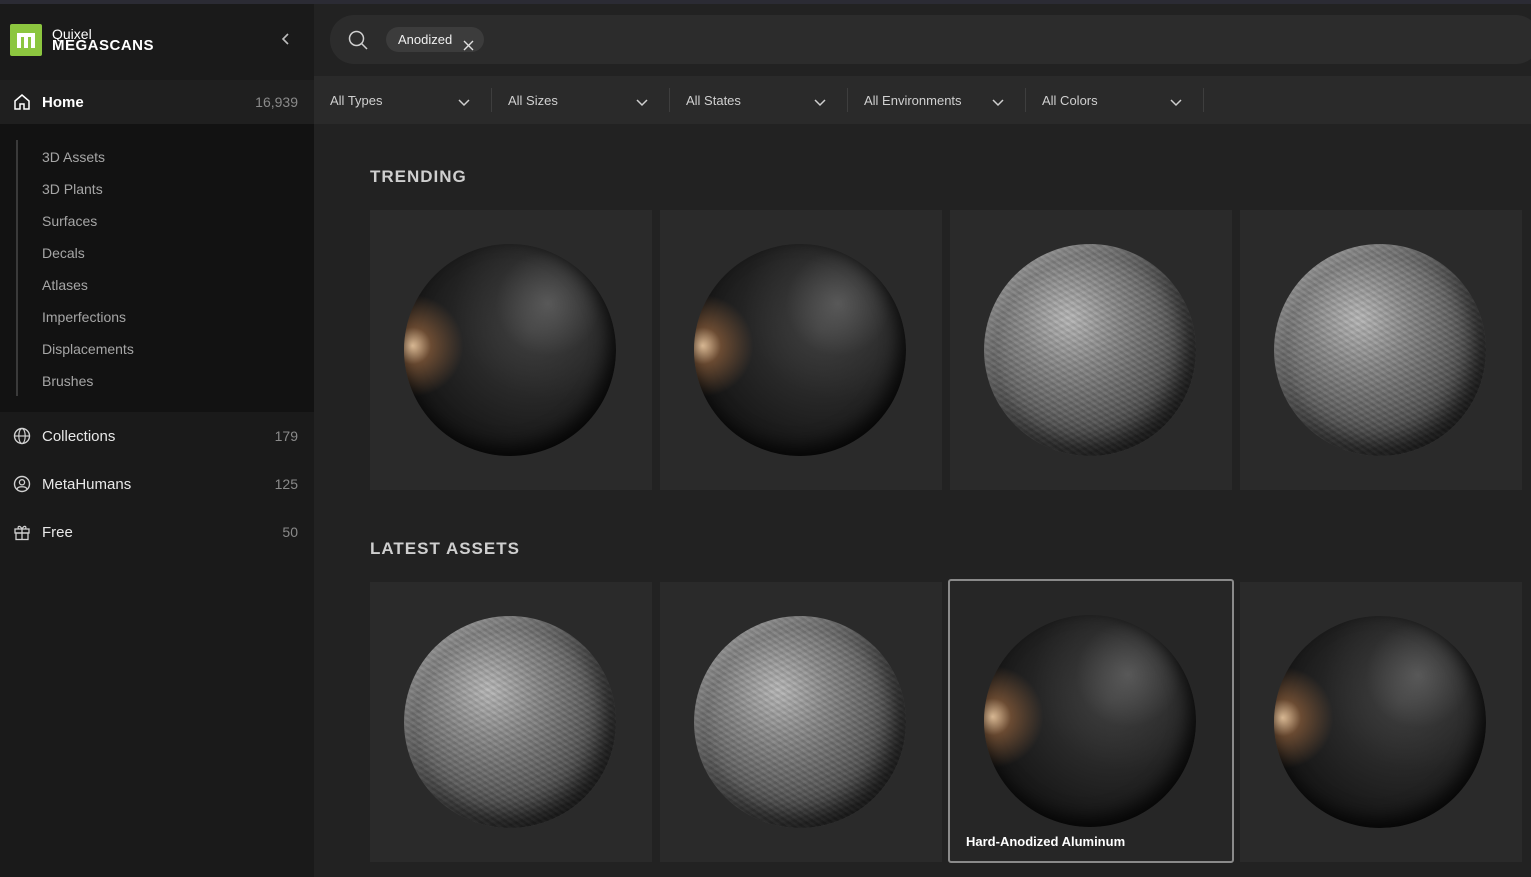  I want to click on subnav-item-displacements: Displacements, so click(88, 349).